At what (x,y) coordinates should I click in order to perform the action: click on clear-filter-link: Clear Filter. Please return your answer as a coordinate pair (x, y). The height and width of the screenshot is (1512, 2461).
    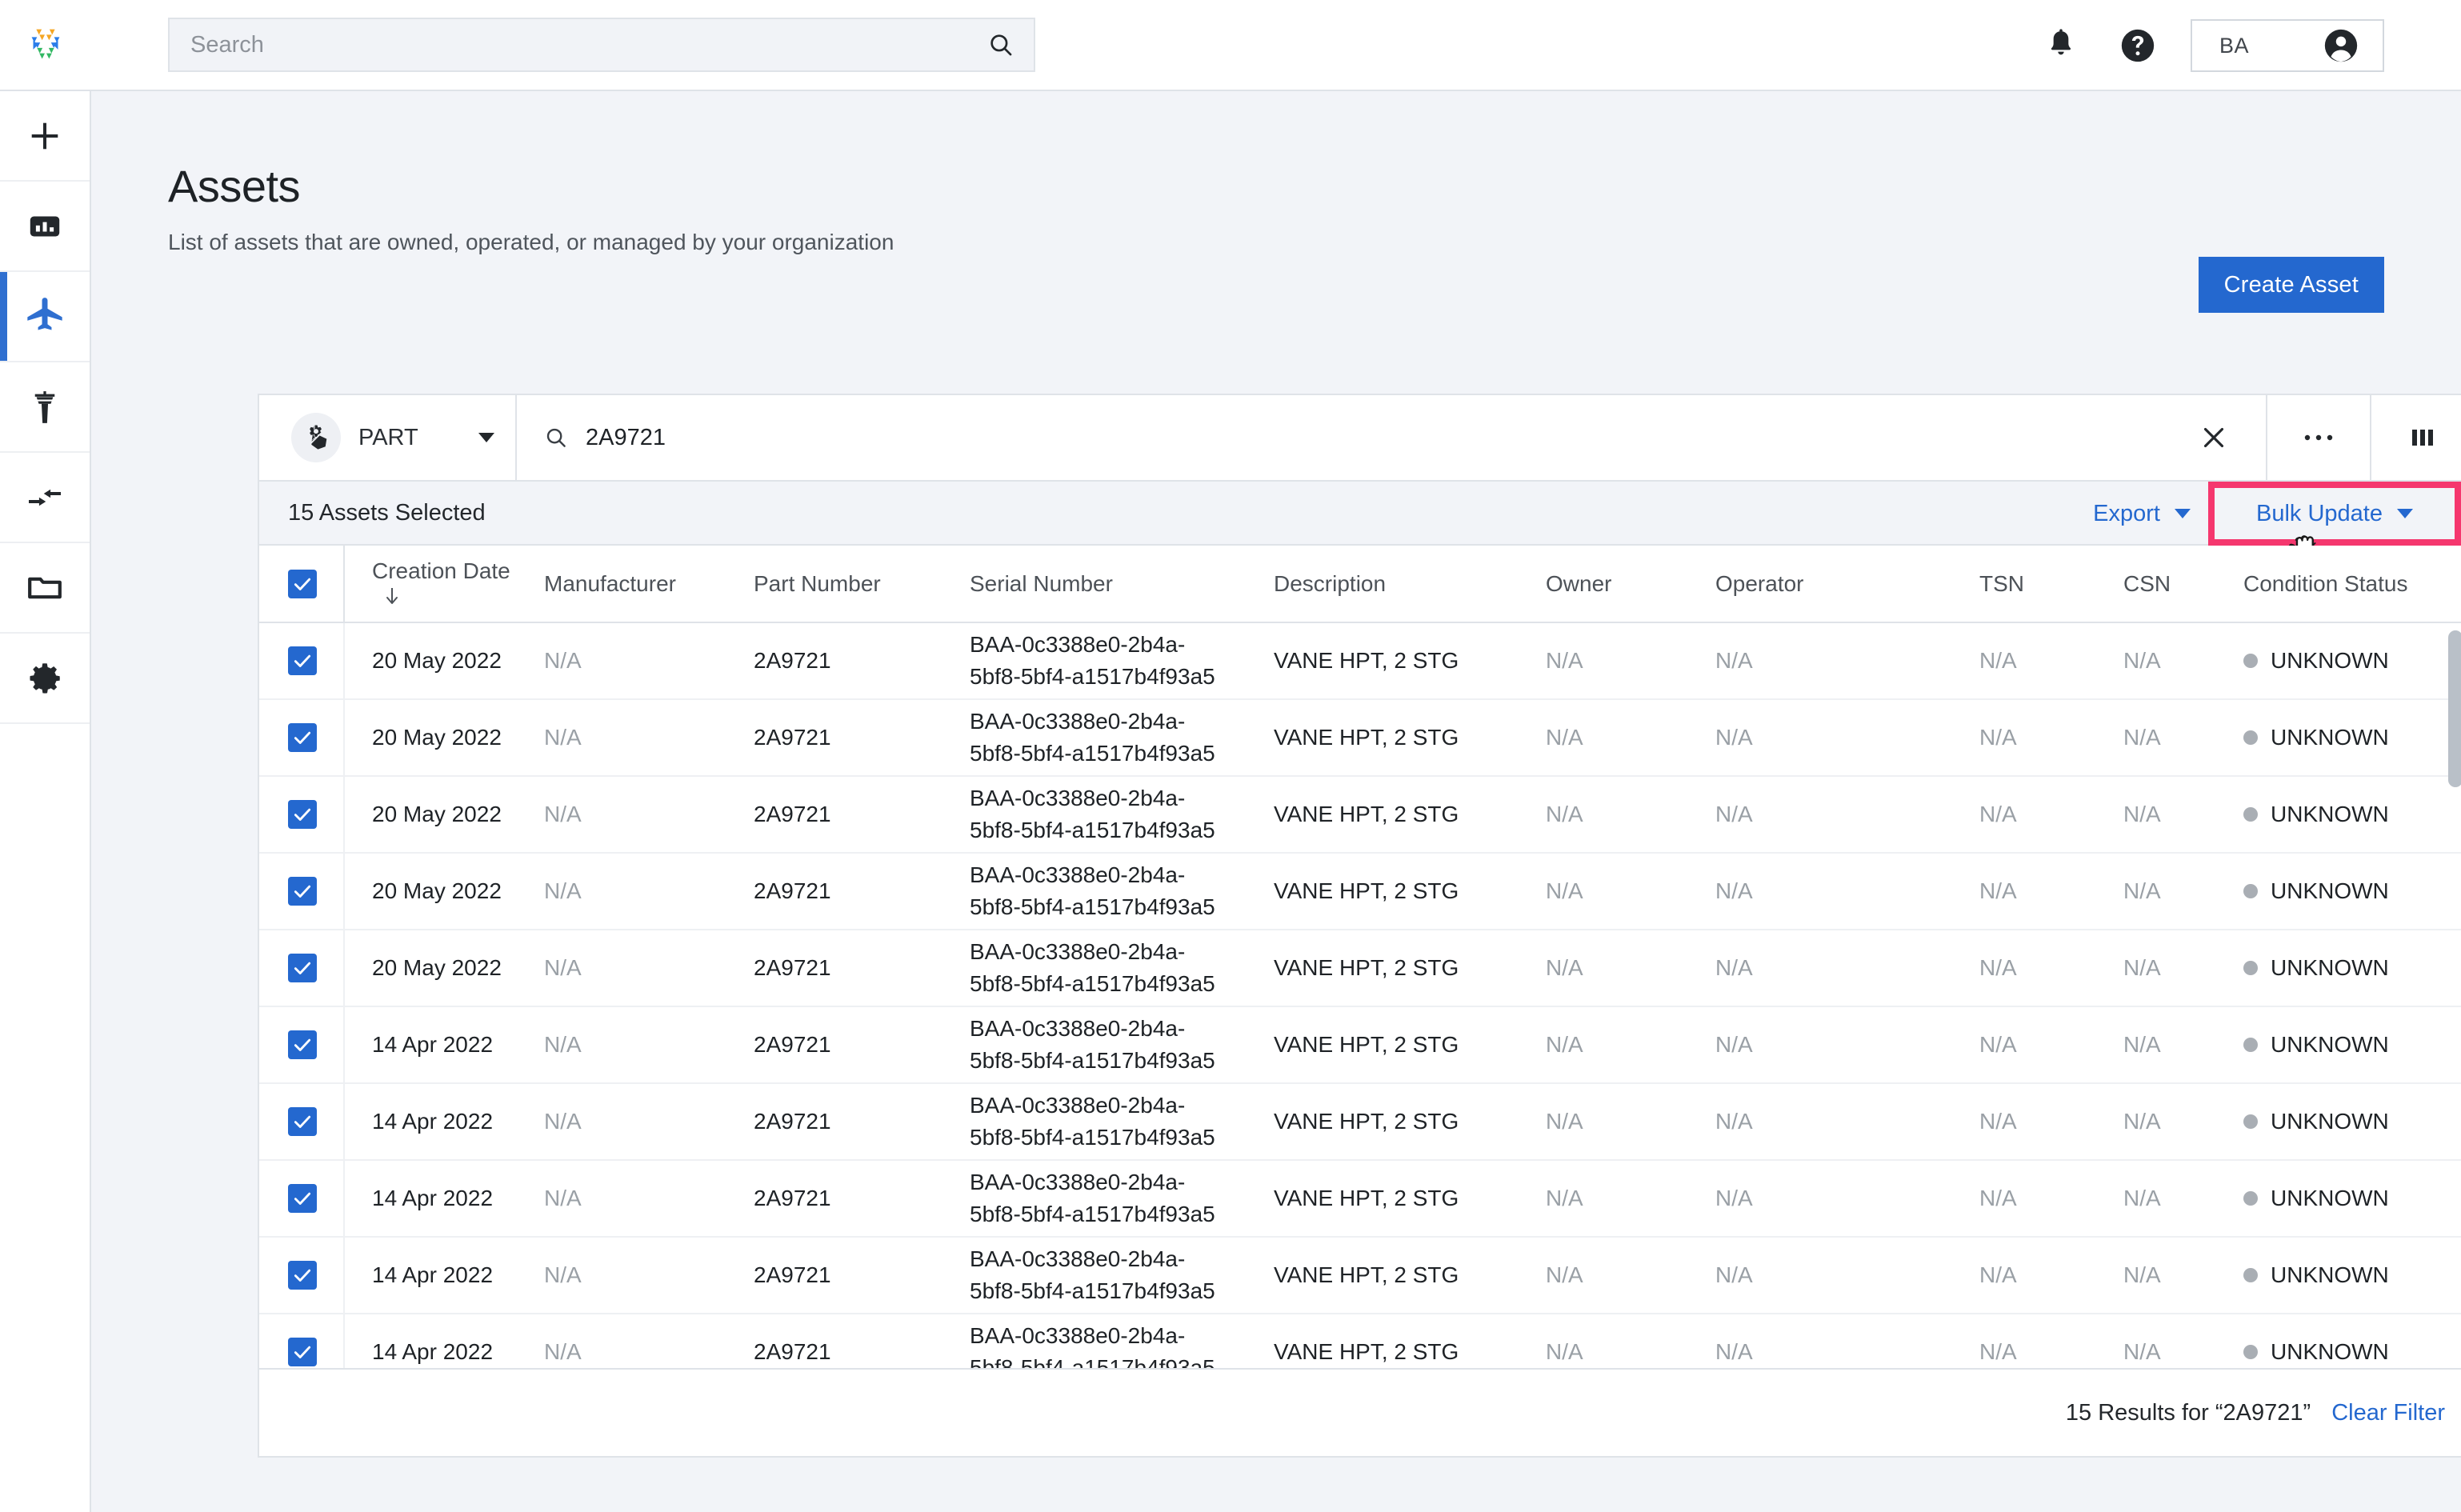
    Looking at the image, I should click on (2388, 1413).